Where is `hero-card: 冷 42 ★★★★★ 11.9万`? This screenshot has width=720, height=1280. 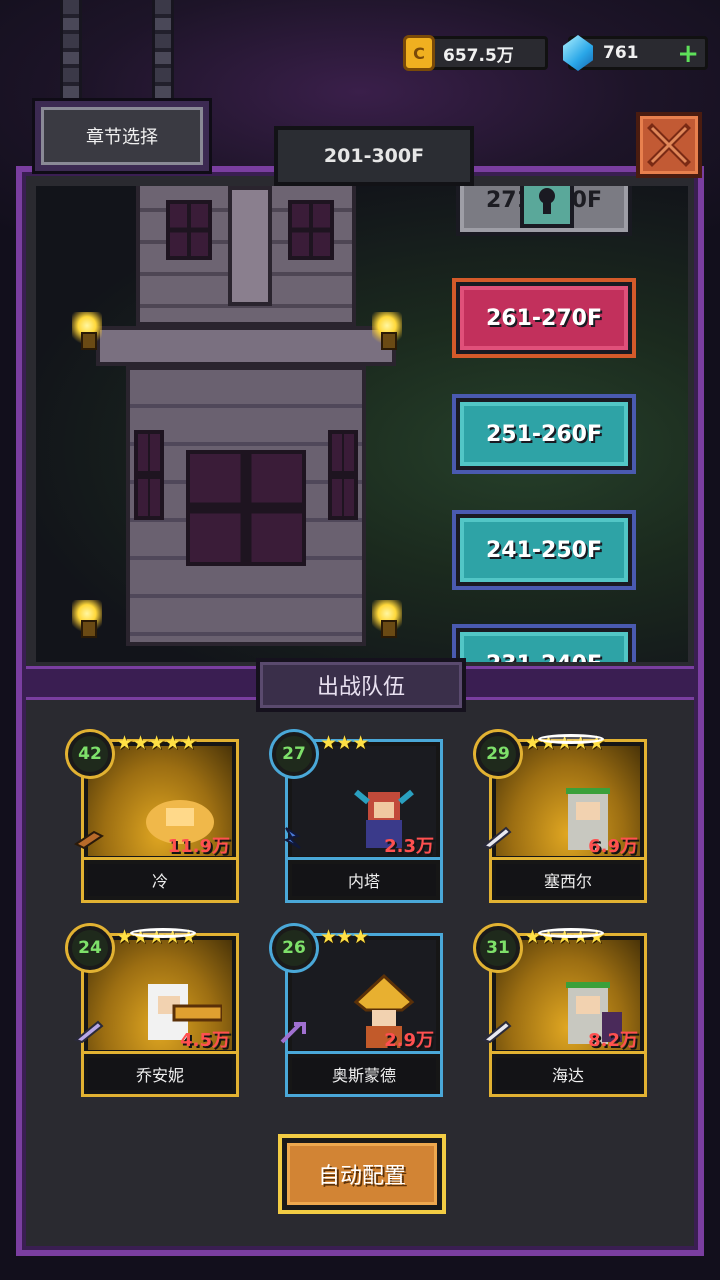 hero-card: 冷 42 ★★★★★ 11.9万 is located at coordinates (153, 817).